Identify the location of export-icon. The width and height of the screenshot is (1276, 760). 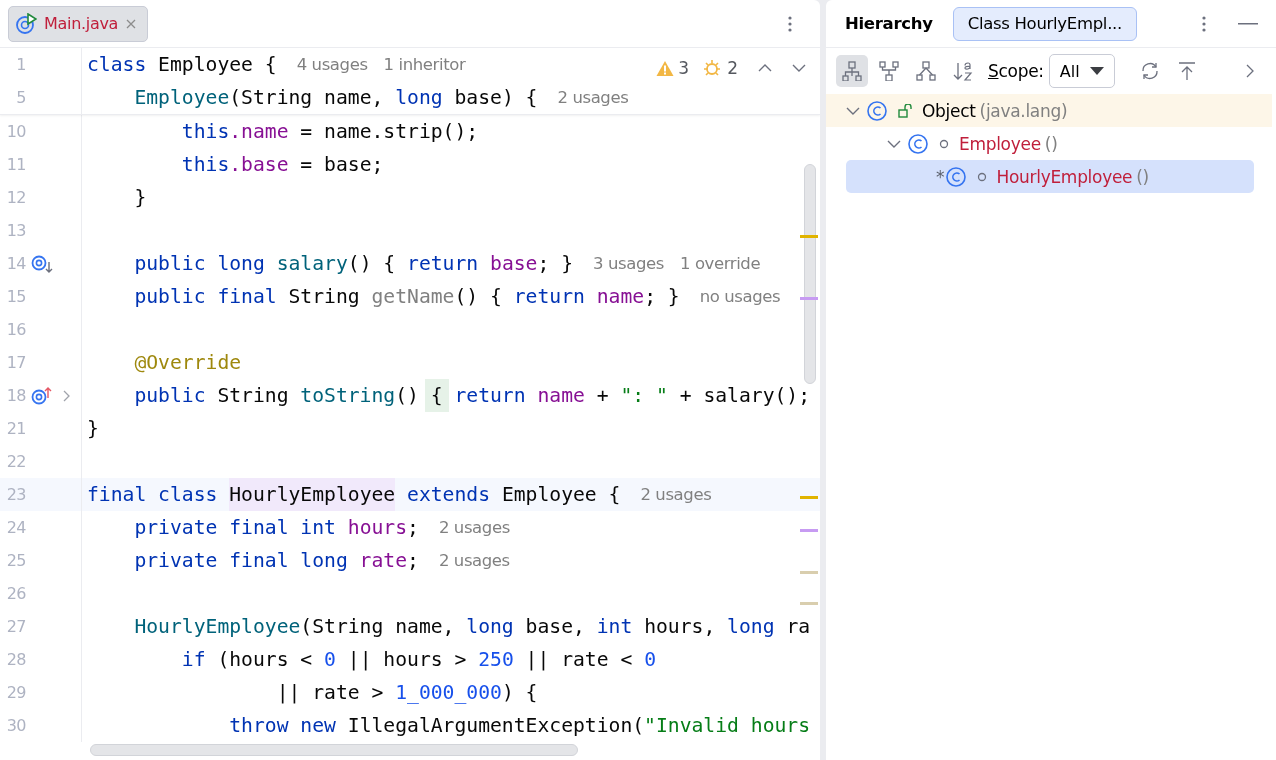
(1186, 71).